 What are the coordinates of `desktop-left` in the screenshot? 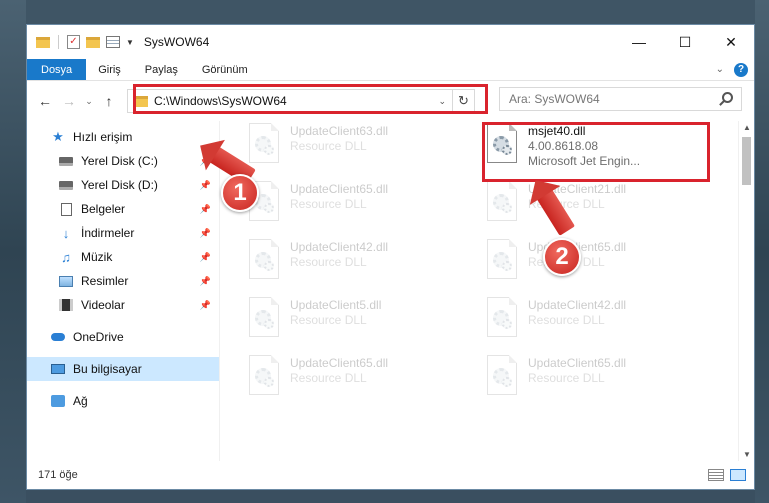 It's located at (13, 251).